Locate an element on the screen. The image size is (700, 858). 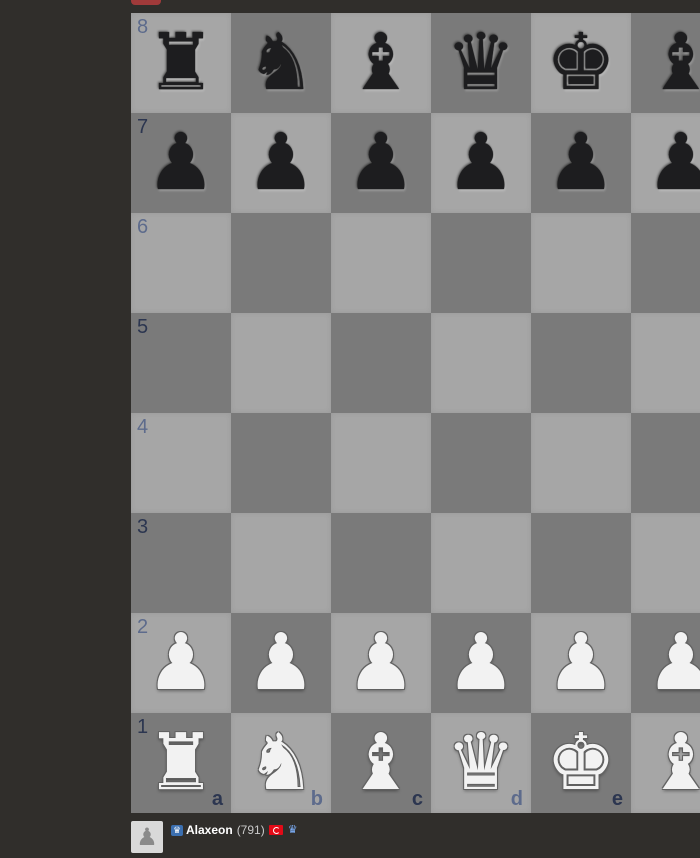
white-queen-icon: ♛ is located at coordinates (481, 763).